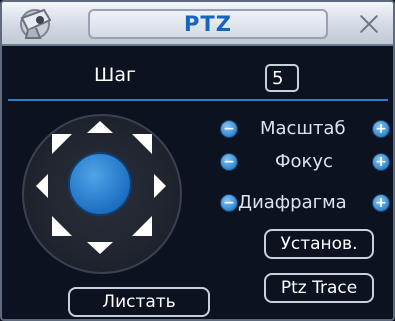 The height and width of the screenshot is (321, 395). I want to click on zoom-minus-button: −, so click(229, 129).